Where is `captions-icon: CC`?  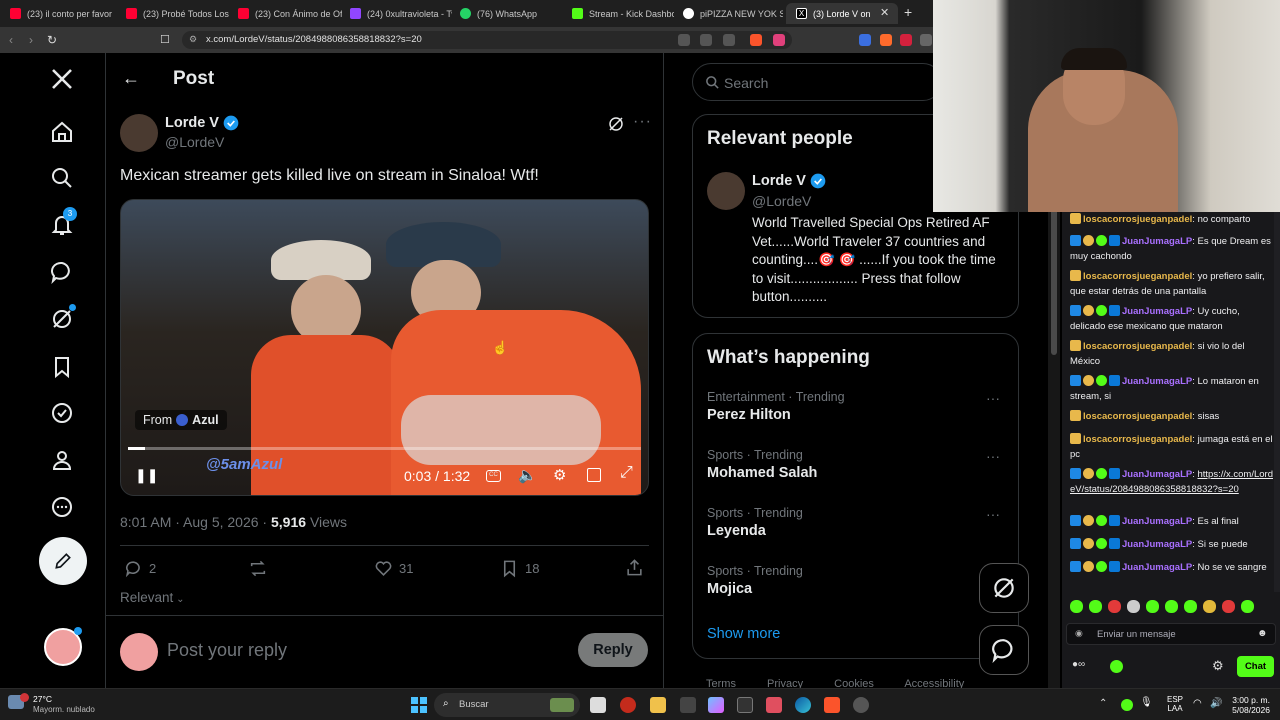 captions-icon: CC is located at coordinates (493, 476).